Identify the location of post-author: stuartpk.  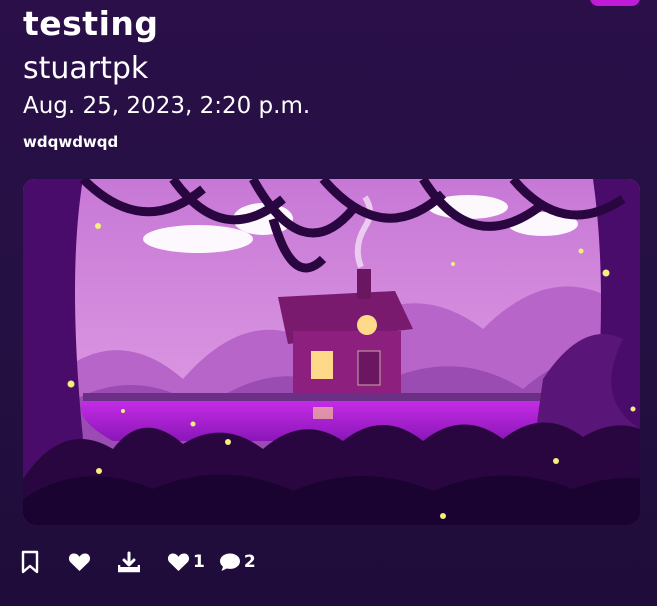
(85, 68).